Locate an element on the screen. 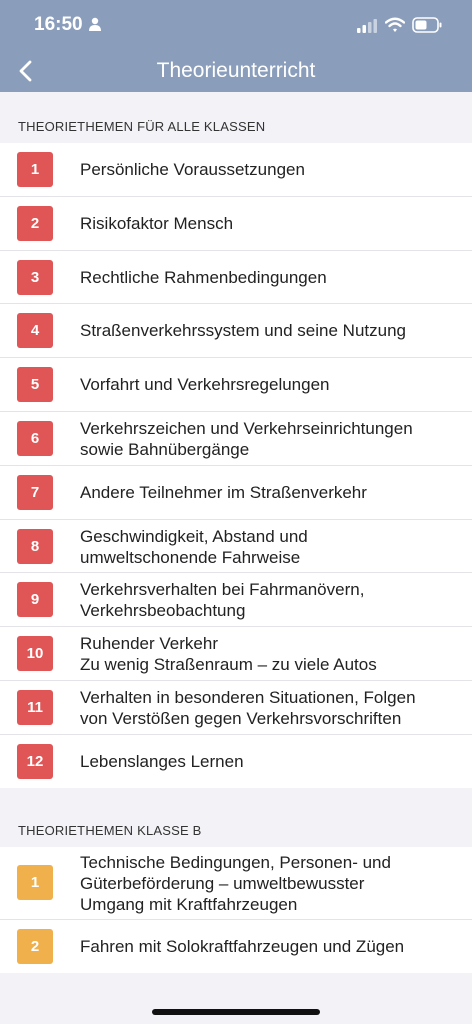  topic-label: Fahren mit Solokraftfahrzeugen und Zügen is located at coordinates (242, 946).